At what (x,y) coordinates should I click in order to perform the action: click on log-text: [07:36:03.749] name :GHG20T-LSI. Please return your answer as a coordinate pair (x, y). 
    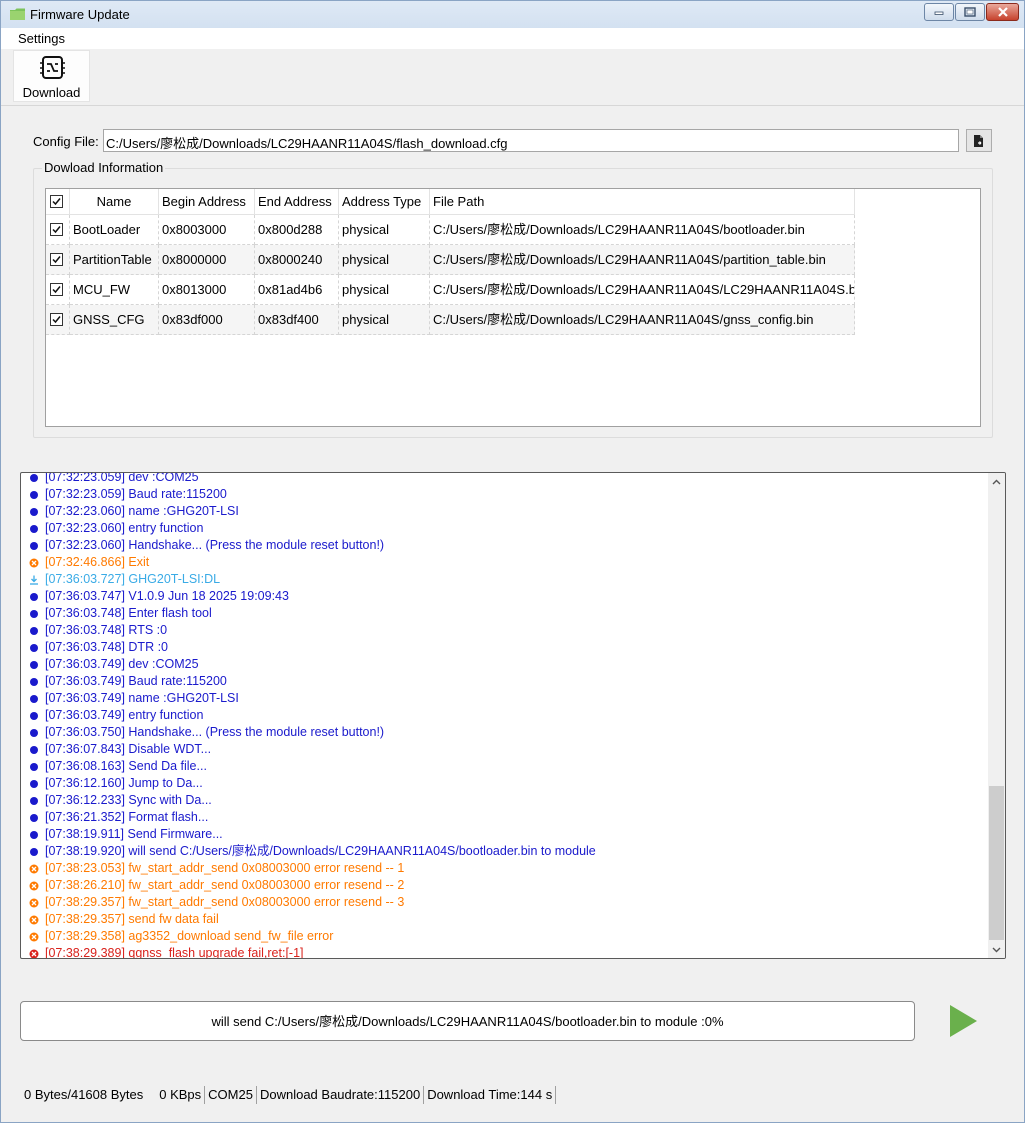
    Looking at the image, I should click on (142, 698).